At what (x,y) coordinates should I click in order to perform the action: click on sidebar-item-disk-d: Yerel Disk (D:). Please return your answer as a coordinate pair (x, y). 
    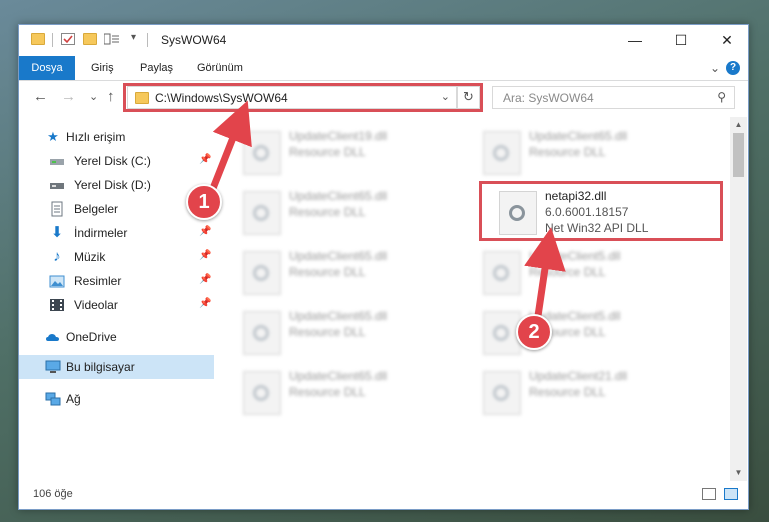
    Looking at the image, I should click on (116, 185).